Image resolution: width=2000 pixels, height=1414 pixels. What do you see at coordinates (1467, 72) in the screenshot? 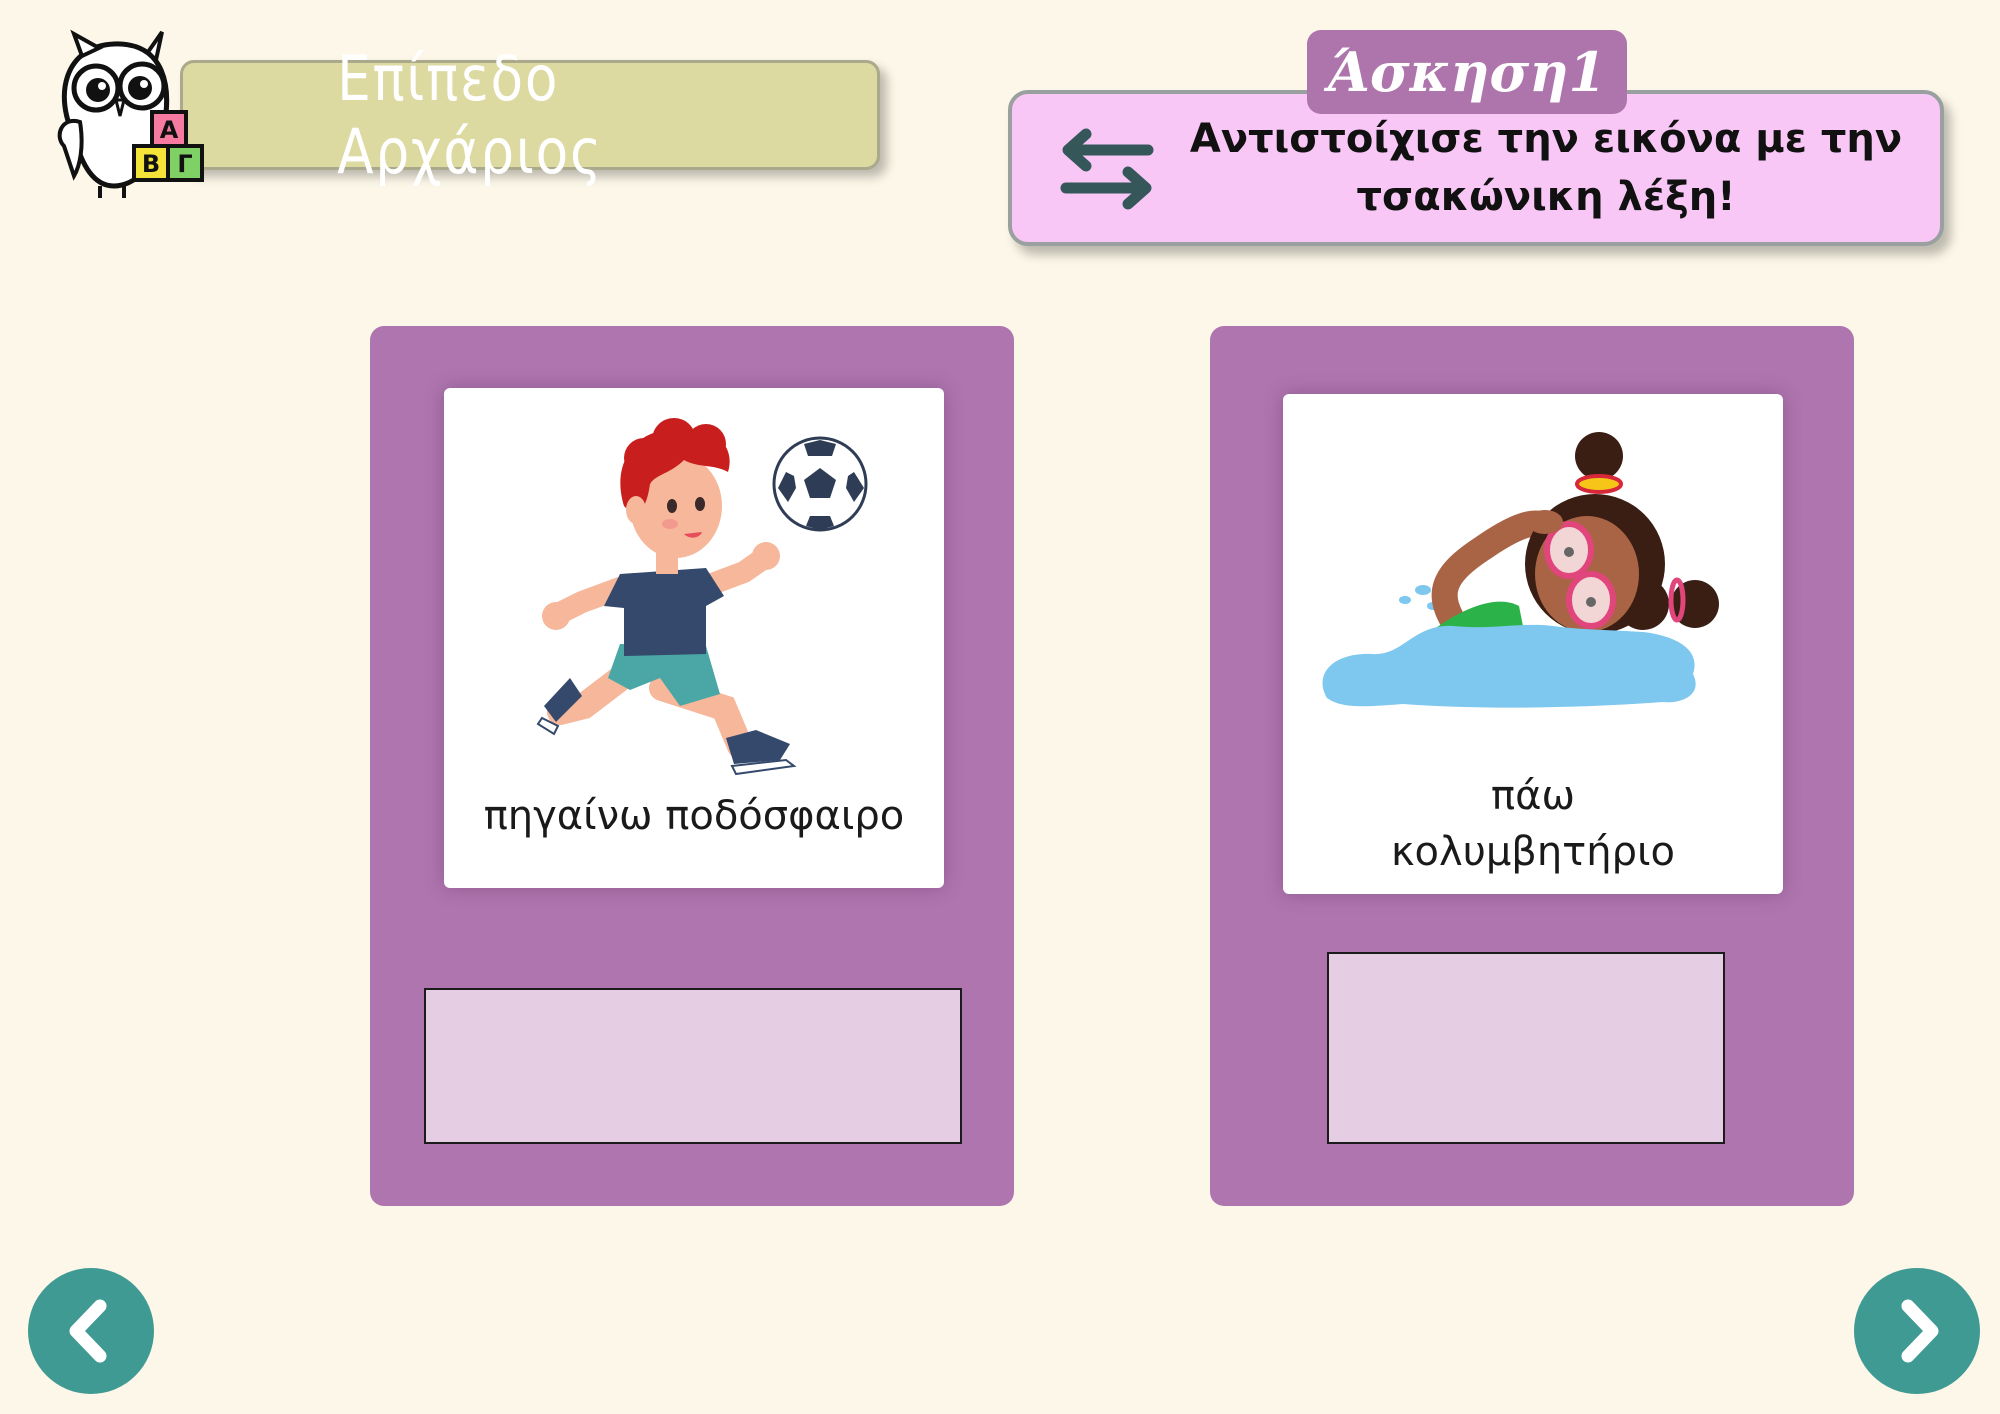
I see `exercise-tag: Άσκηση1` at bounding box center [1467, 72].